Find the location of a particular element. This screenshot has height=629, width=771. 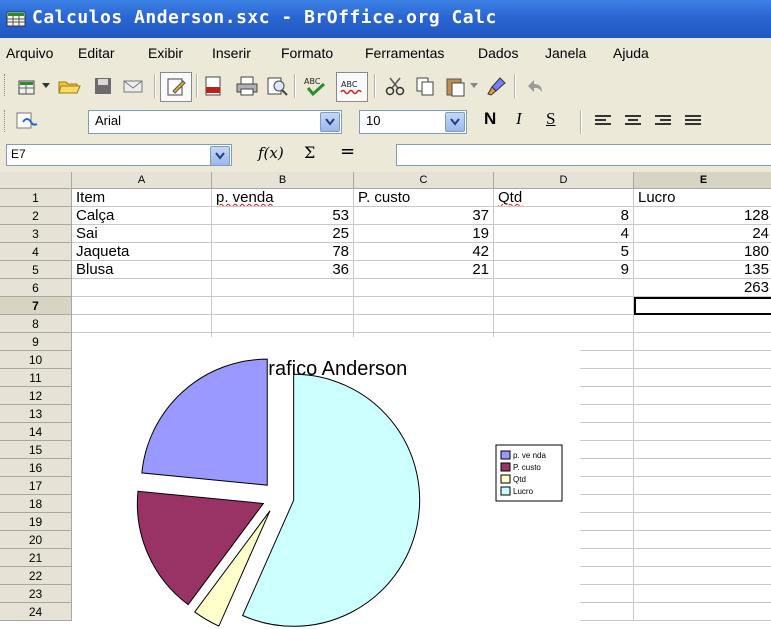

row-header-11: 11 is located at coordinates (36, 378).